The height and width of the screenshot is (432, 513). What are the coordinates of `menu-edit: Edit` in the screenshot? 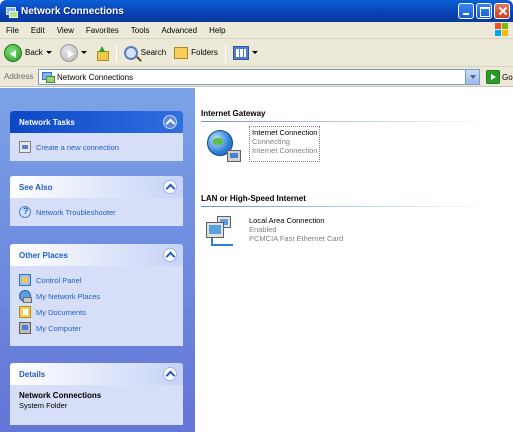 It's located at (38, 30).